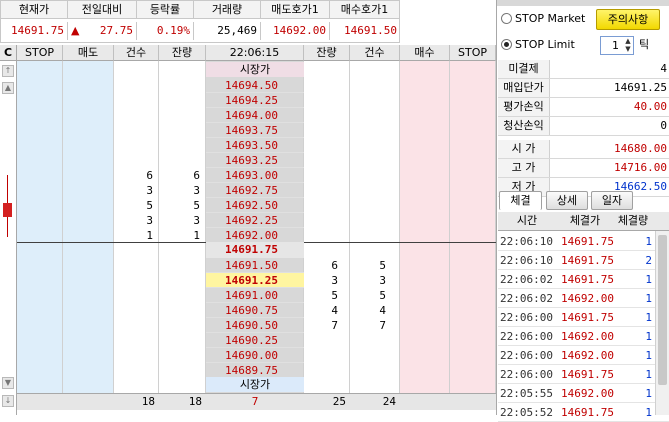  I want to click on ask-price-cell: 14693.25, so click(255, 160).